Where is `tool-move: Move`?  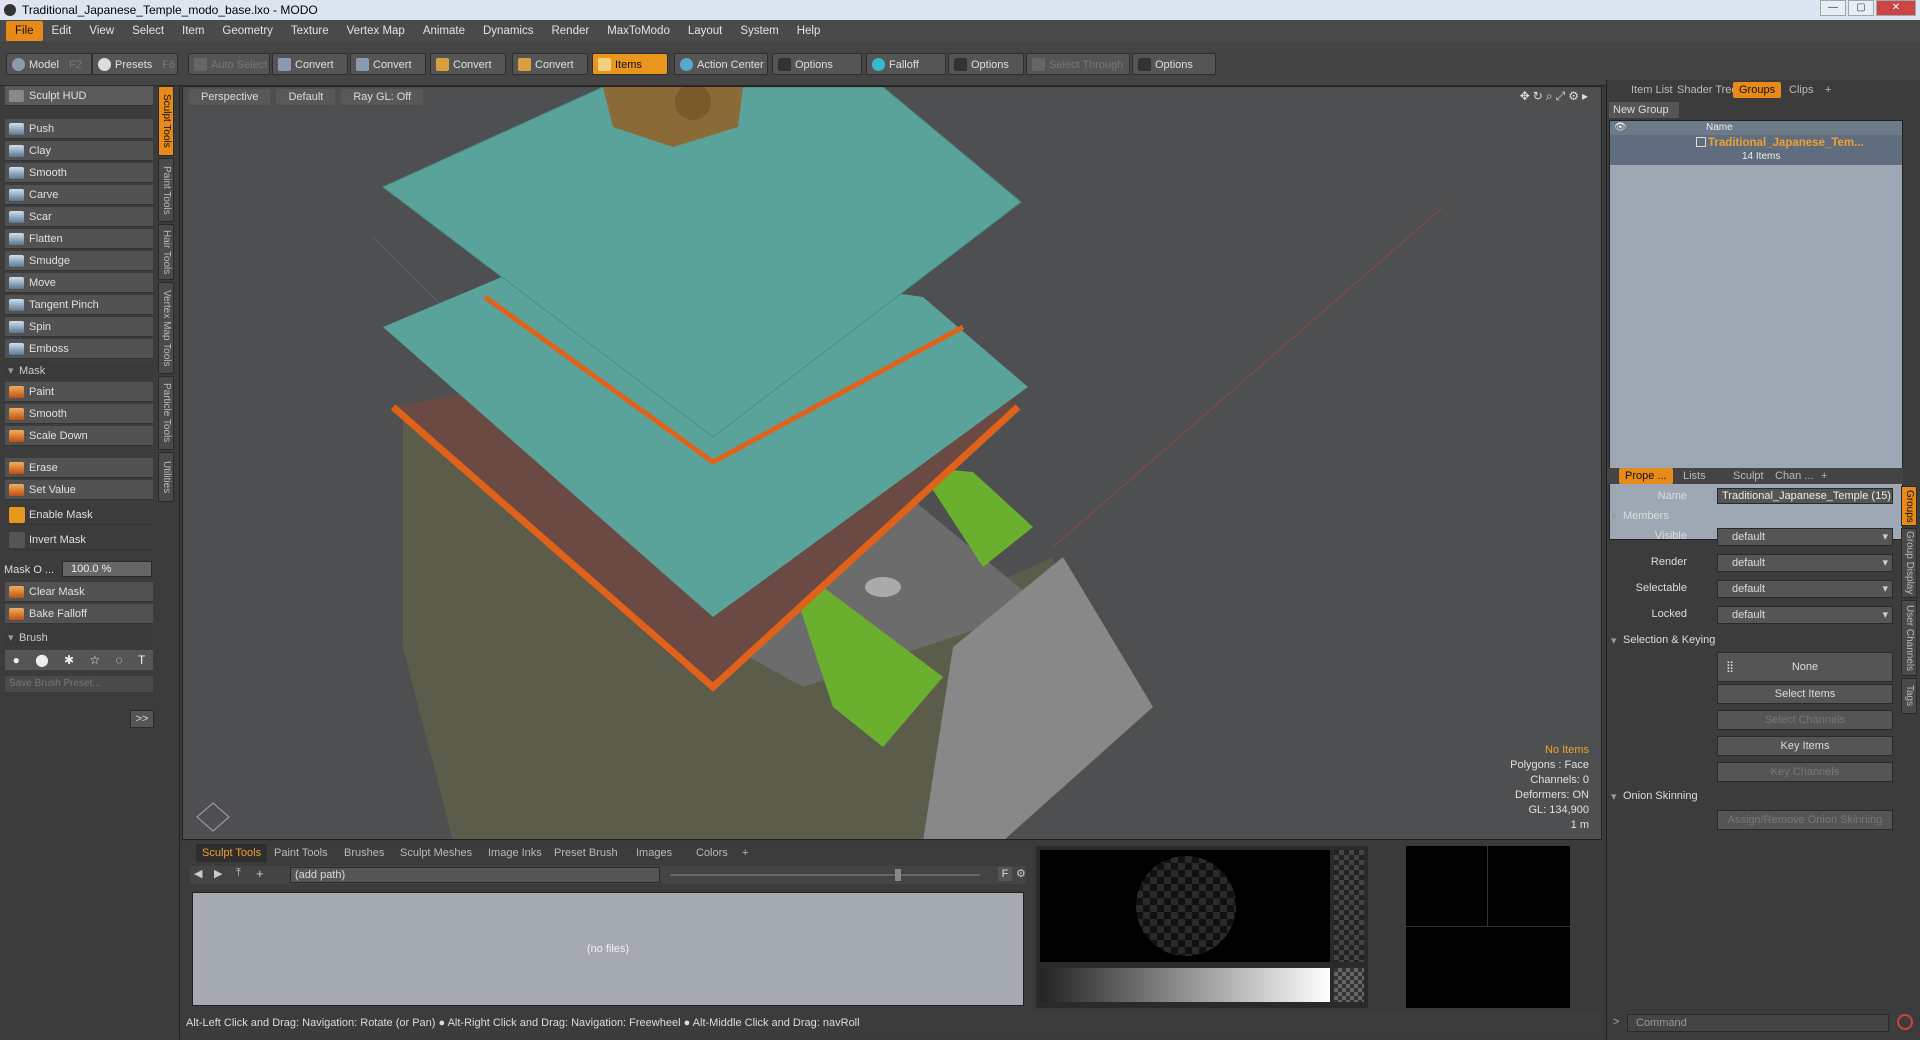
tool-move: Move is located at coordinates (79, 283).